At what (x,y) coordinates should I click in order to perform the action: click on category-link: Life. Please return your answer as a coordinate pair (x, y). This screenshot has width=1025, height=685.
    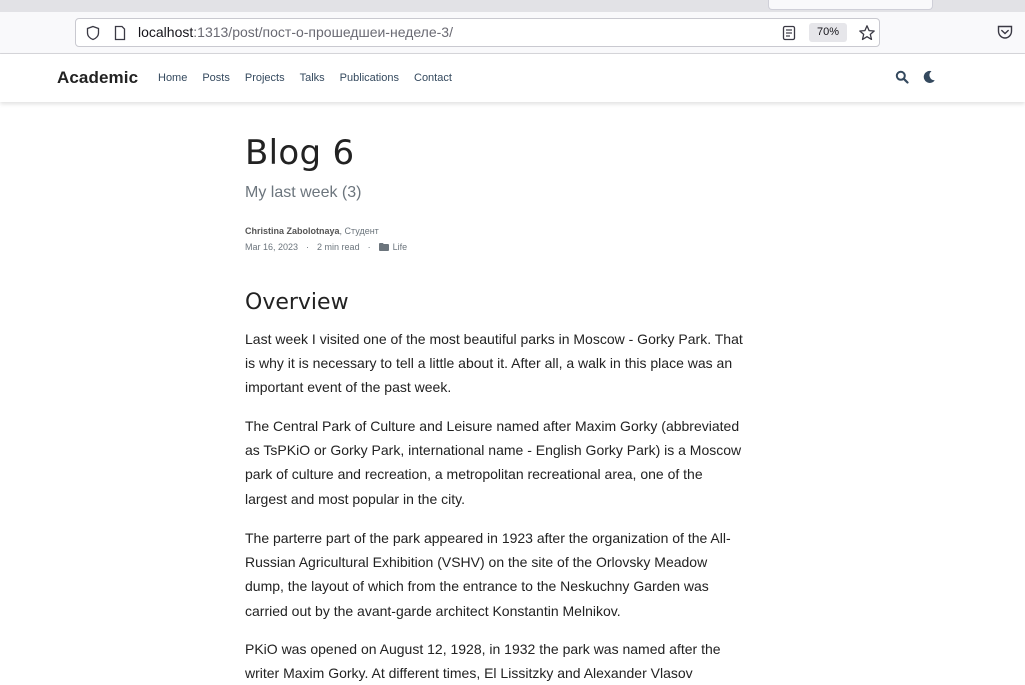
    Looking at the image, I should click on (400, 247).